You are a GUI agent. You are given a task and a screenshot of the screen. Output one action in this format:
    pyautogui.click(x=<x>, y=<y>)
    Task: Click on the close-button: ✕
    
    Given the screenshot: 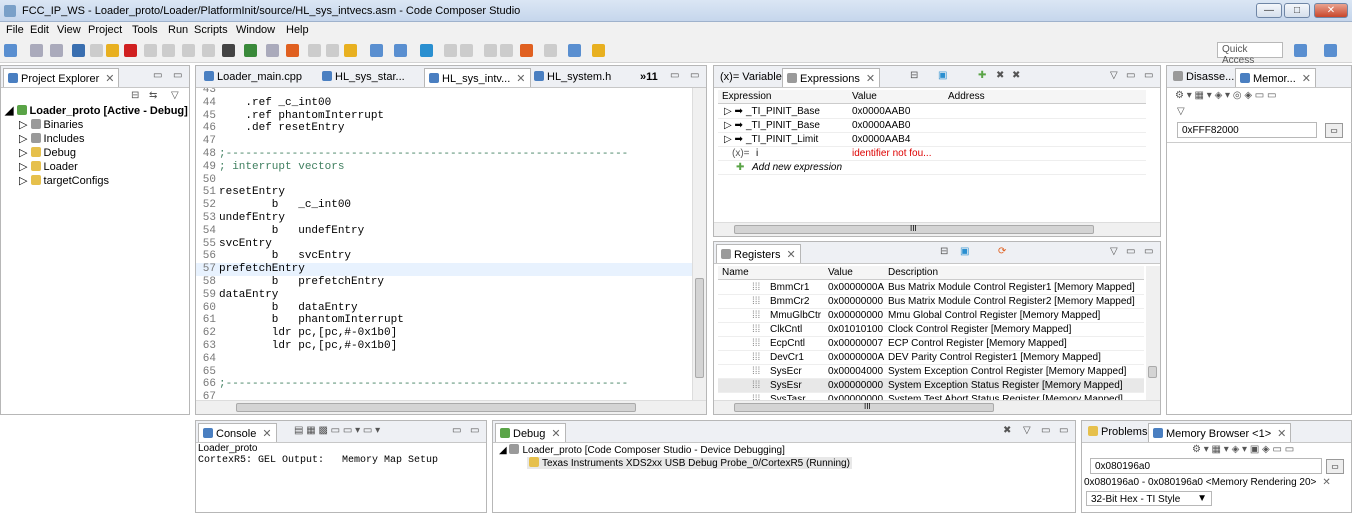 What is the action you would take?
    pyautogui.click(x=1331, y=10)
    